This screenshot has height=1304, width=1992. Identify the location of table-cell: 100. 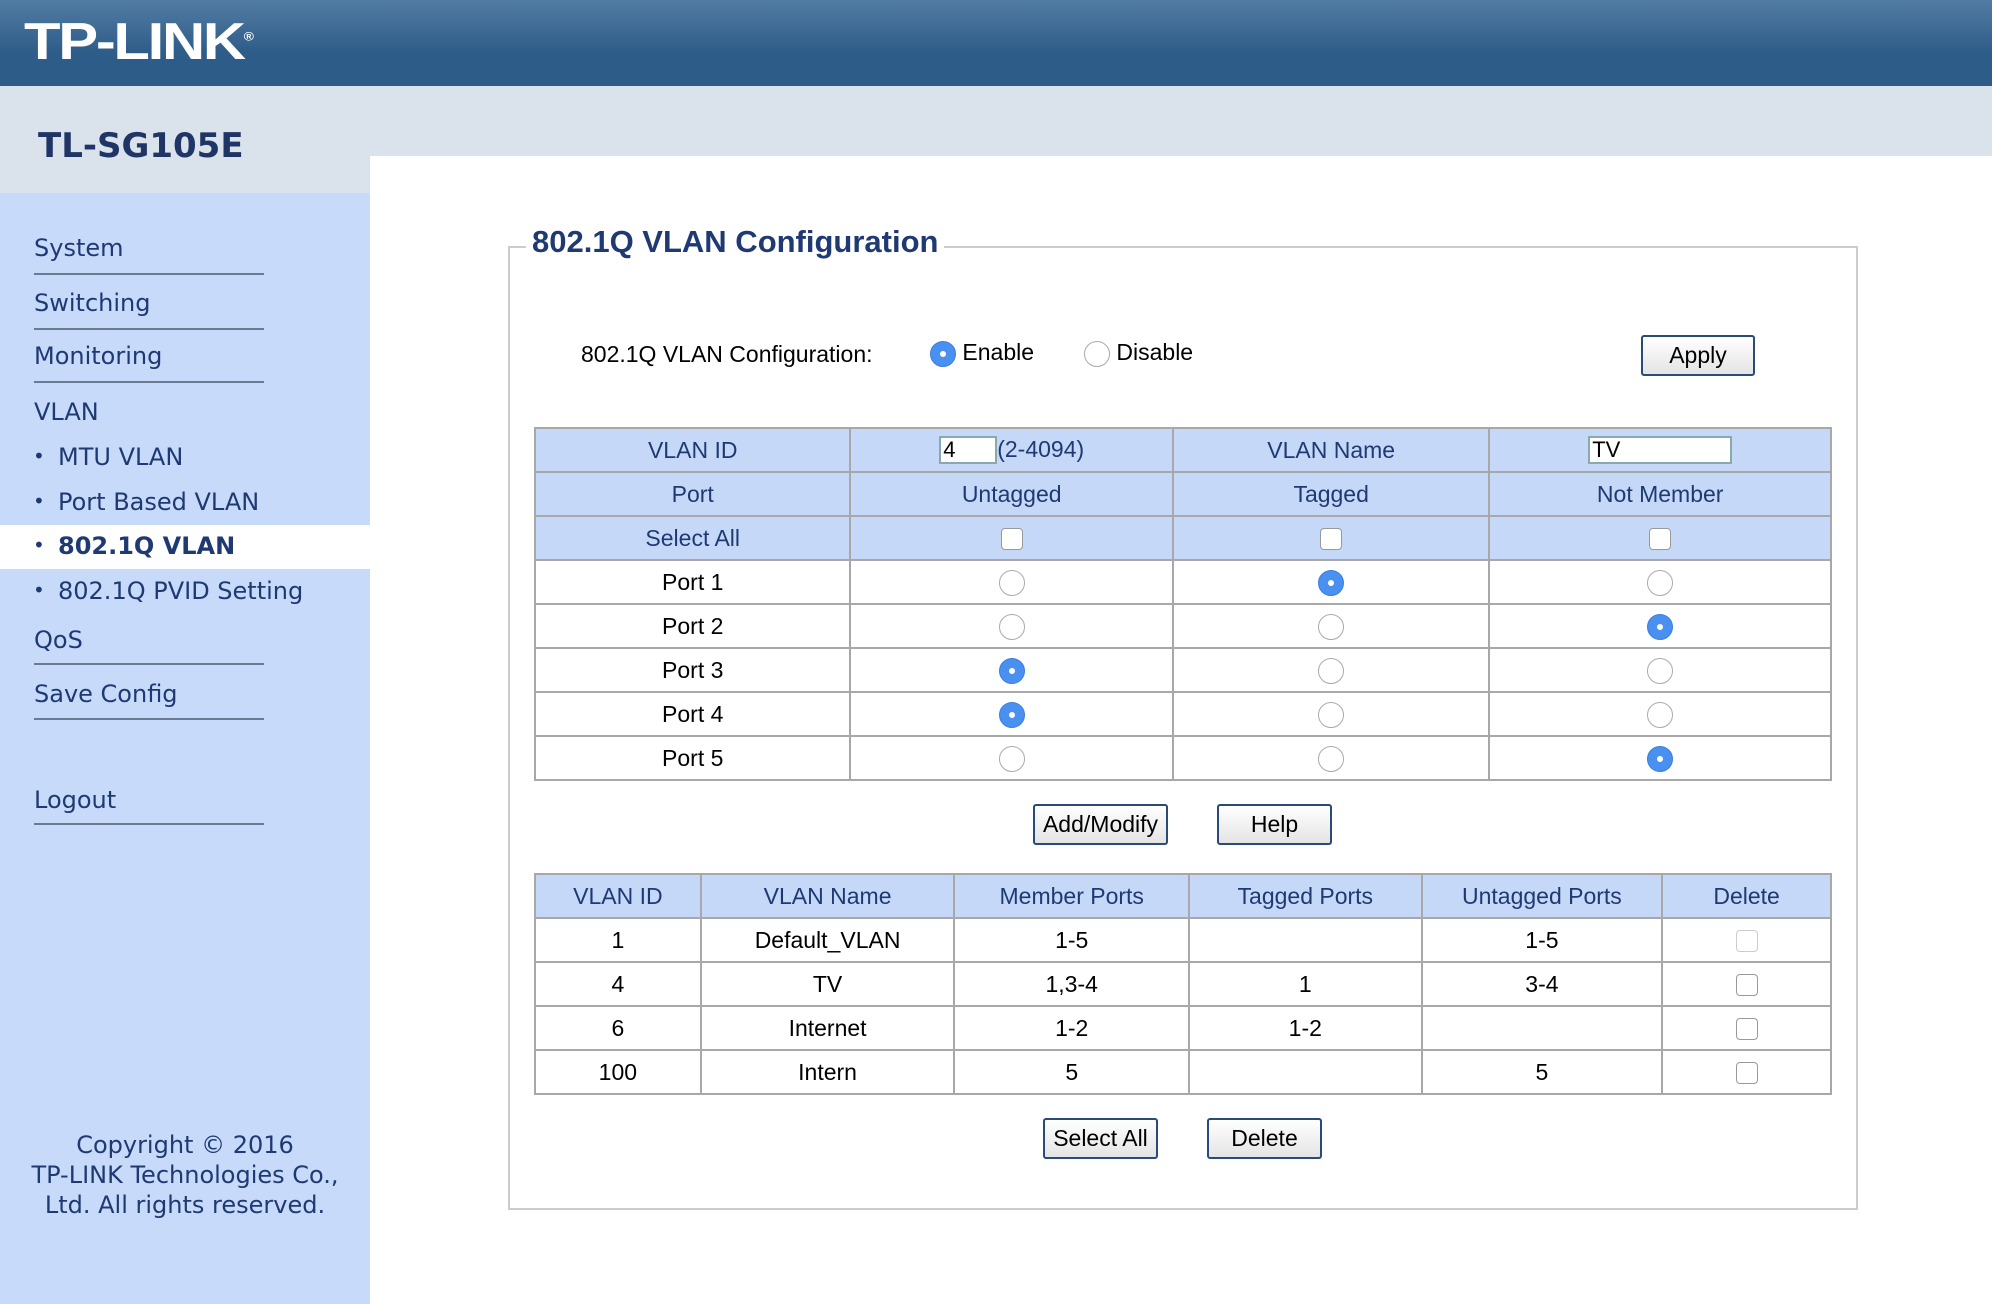
(618, 1072).